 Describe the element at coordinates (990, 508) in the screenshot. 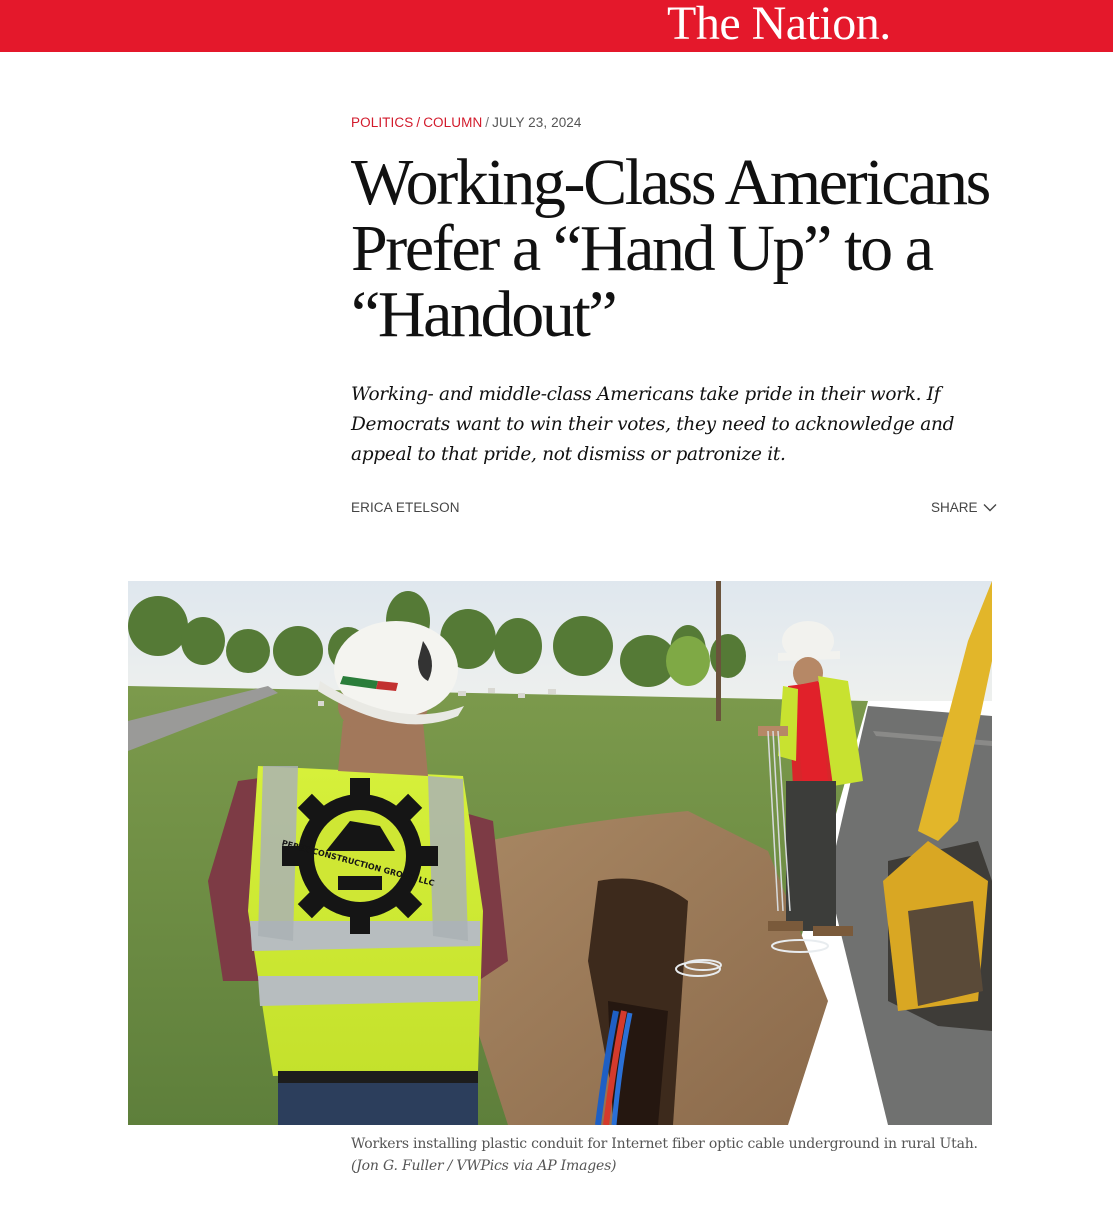

I see `chevron-down-icon` at that location.